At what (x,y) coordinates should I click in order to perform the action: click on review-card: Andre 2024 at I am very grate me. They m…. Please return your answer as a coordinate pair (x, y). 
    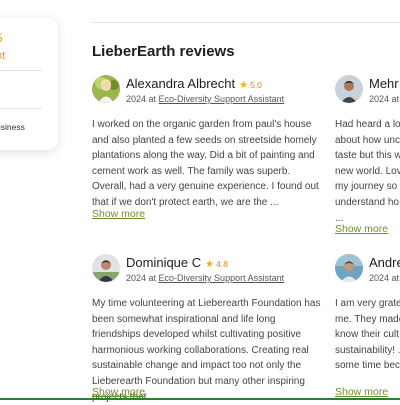
    Looking at the image, I should click on (367, 327).